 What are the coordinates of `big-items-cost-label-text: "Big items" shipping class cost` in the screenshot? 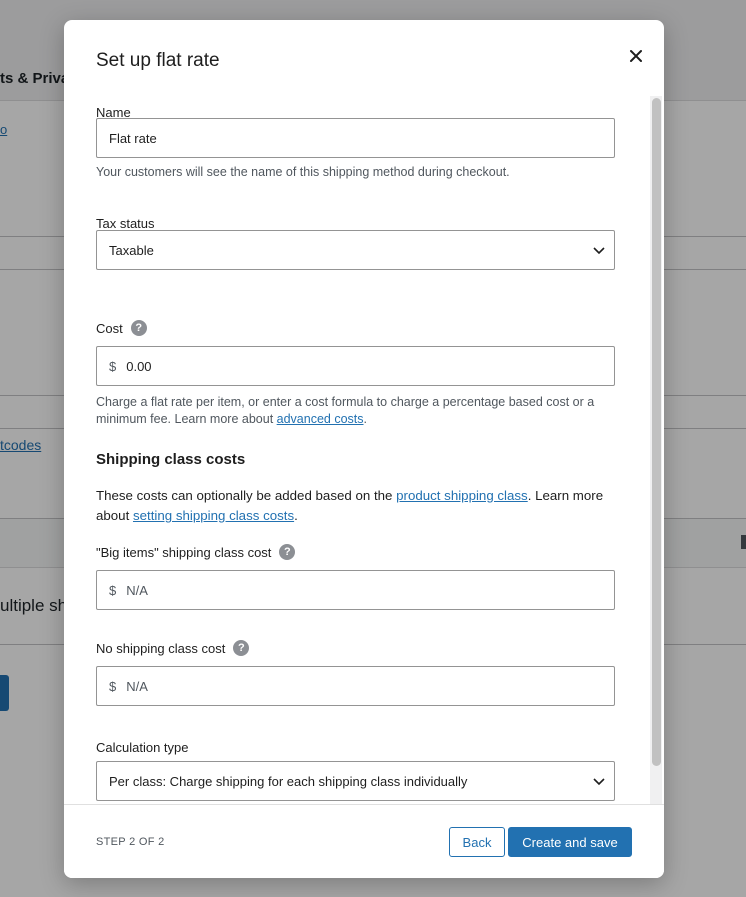 It's located at (184, 552).